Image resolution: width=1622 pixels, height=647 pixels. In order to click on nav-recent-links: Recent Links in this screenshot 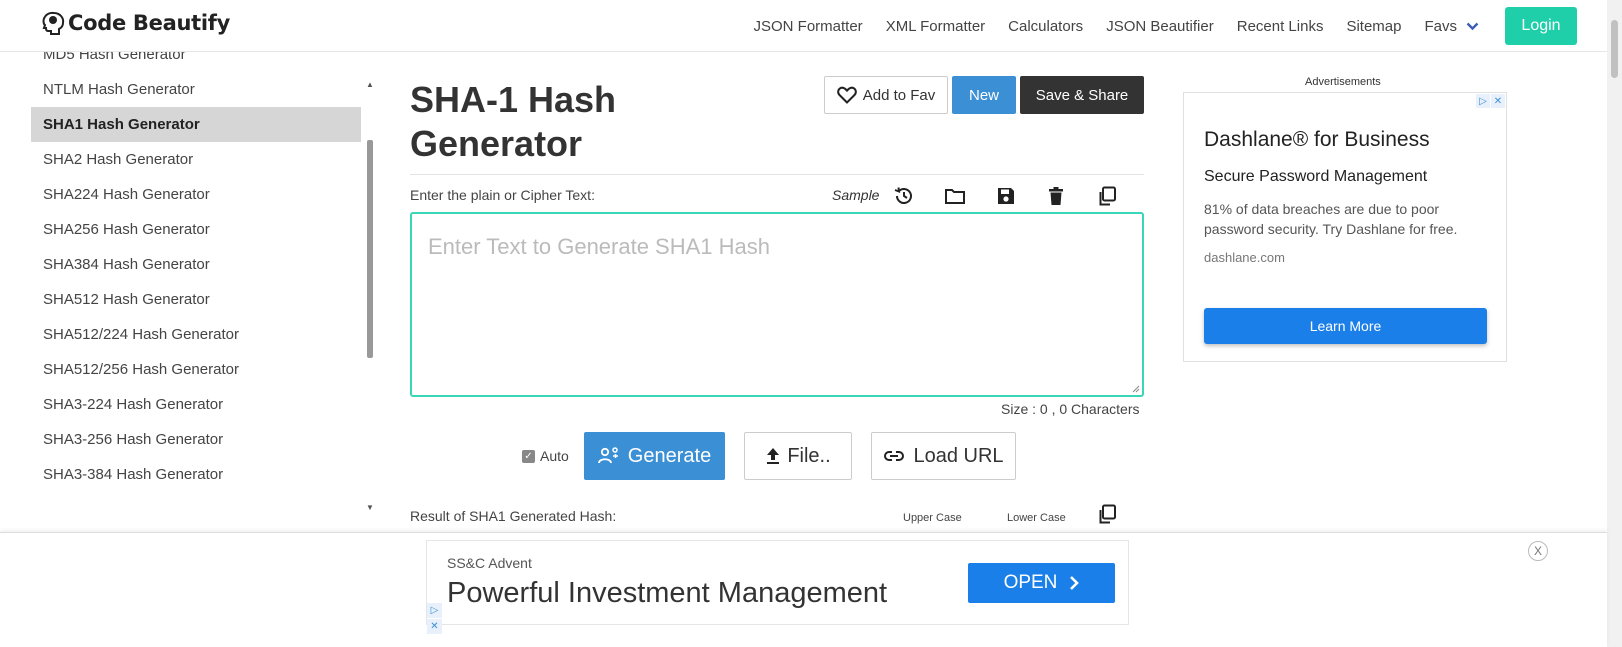, I will do `click(1280, 26)`.